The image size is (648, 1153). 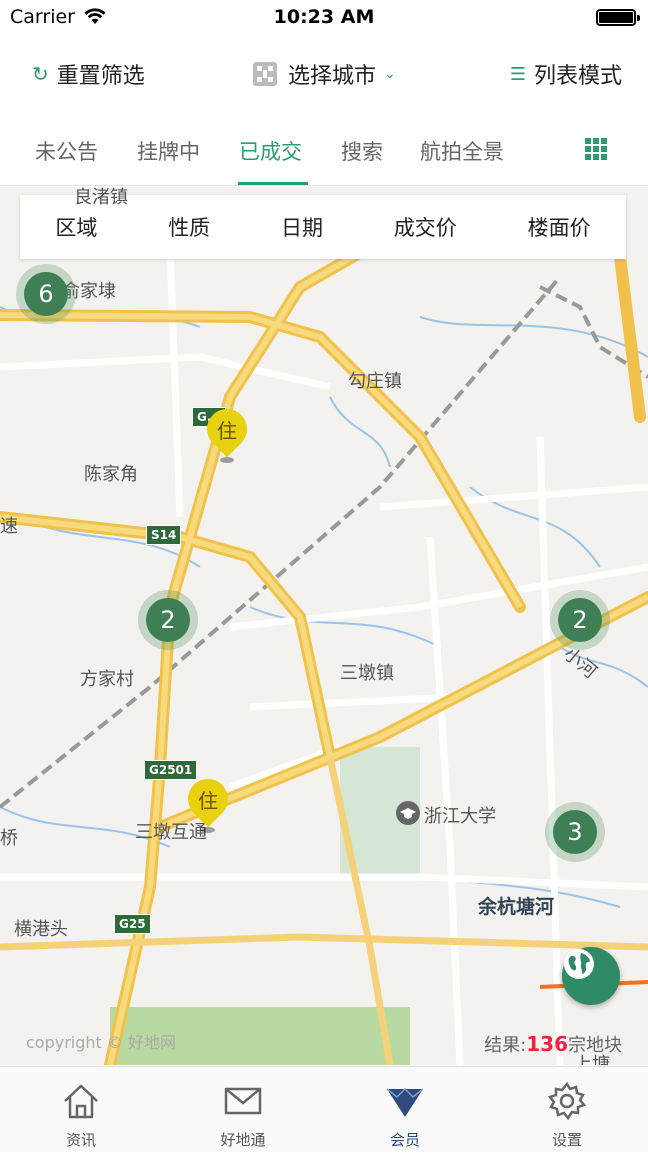 I want to click on tabbar-item-settings: 设置, so click(x=567, y=1110).